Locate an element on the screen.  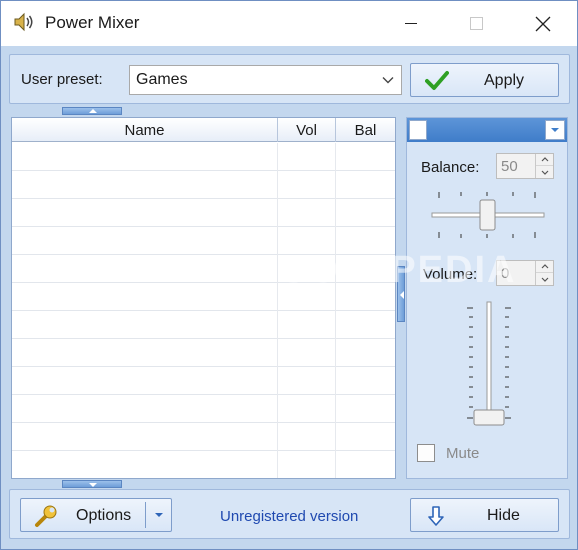
hide-button: Hide is located at coordinates (484, 515).